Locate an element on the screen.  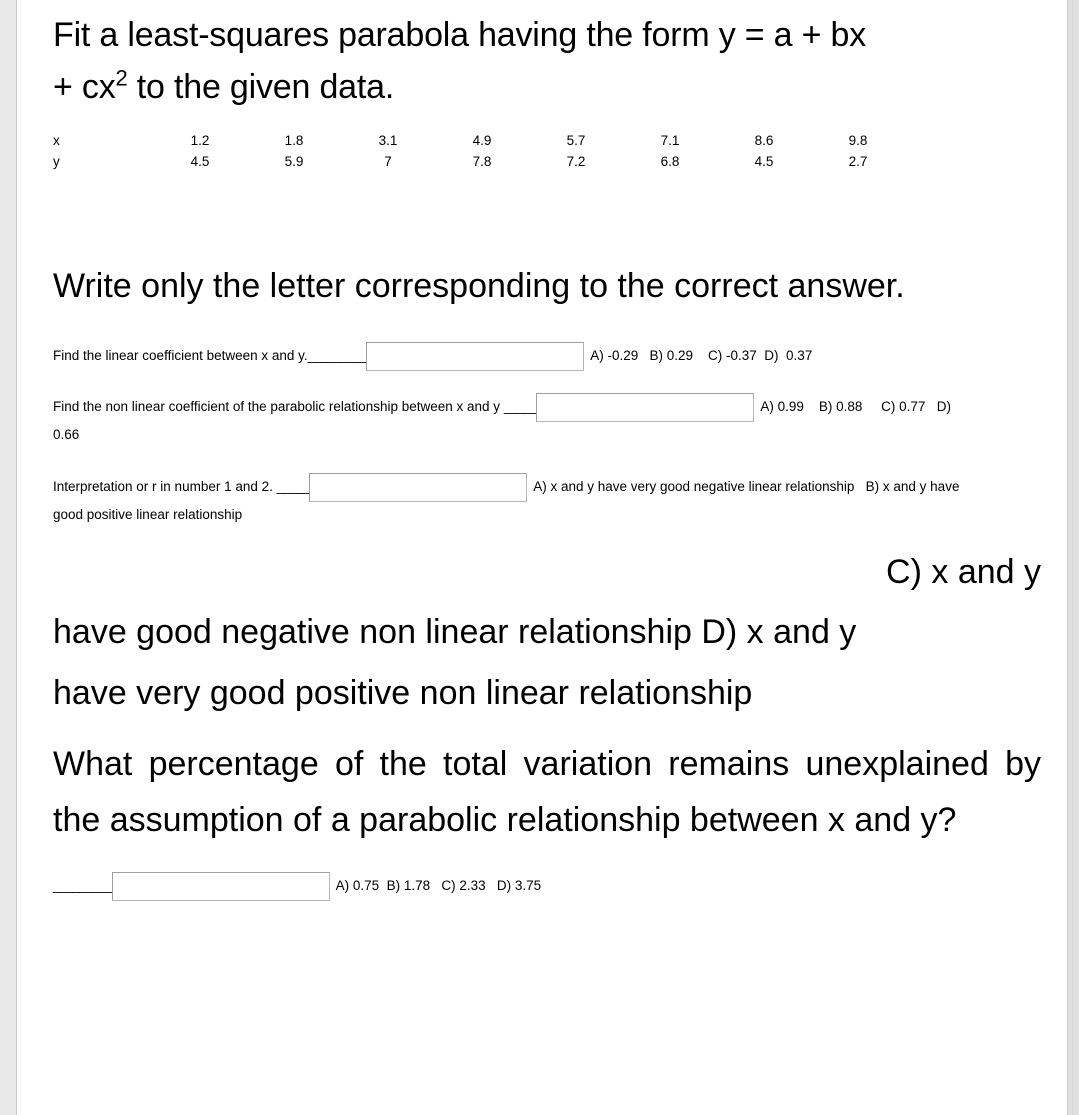
y-value-5: 6.8 is located at coordinates (670, 162).